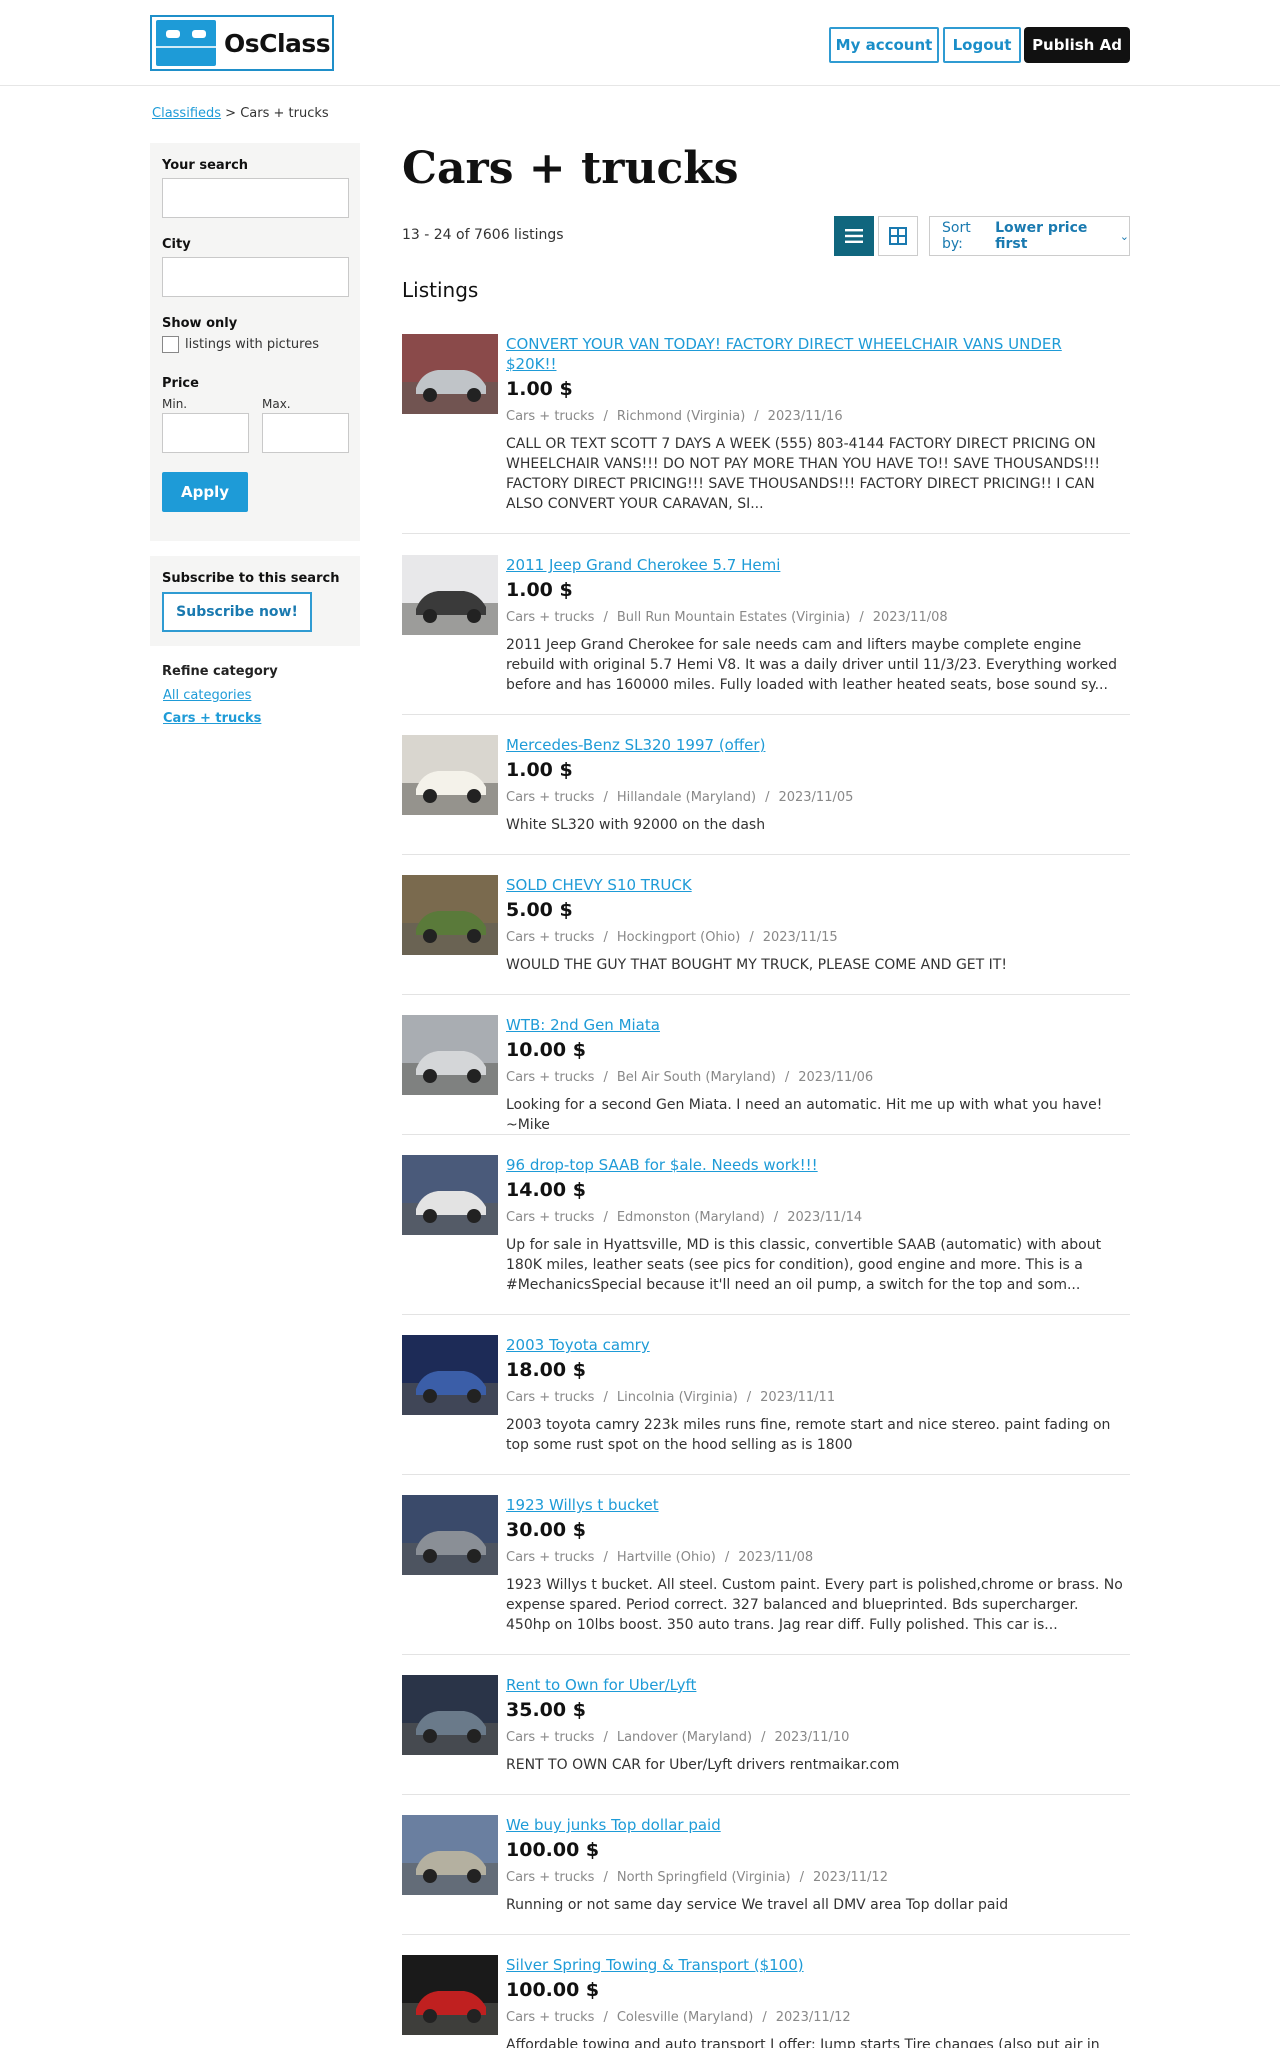 The width and height of the screenshot is (1280, 2048). What do you see at coordinates (546, 1190) in the screenshot?
I see `listing-price: 14.00 $` at bounding box center [546, 1190].